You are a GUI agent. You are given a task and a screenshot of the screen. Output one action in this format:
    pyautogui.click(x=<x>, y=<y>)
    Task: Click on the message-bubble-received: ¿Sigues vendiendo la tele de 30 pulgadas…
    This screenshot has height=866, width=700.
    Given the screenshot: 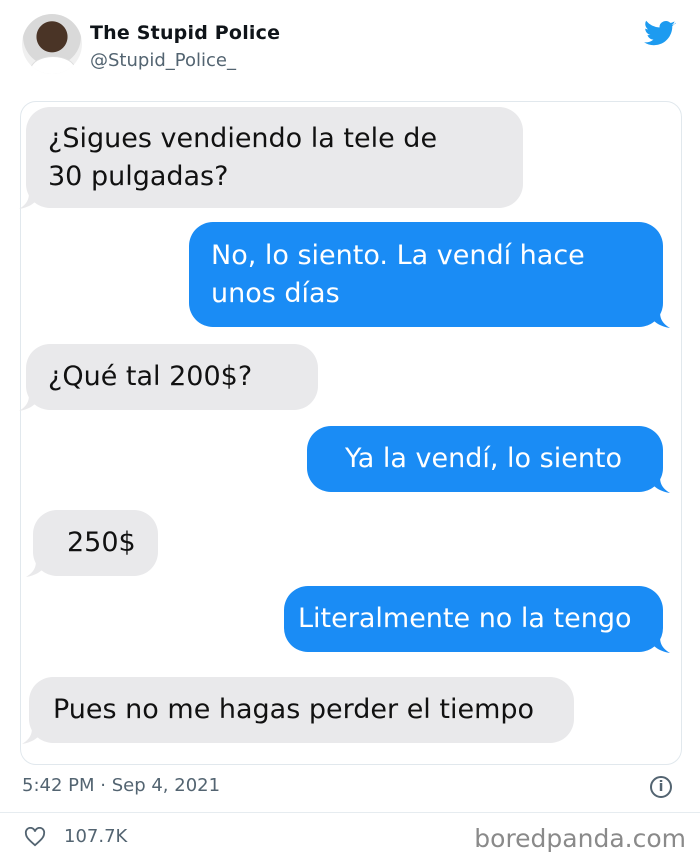 What is the action you would take?
    pyautogui.click(x=271, y=158)
    